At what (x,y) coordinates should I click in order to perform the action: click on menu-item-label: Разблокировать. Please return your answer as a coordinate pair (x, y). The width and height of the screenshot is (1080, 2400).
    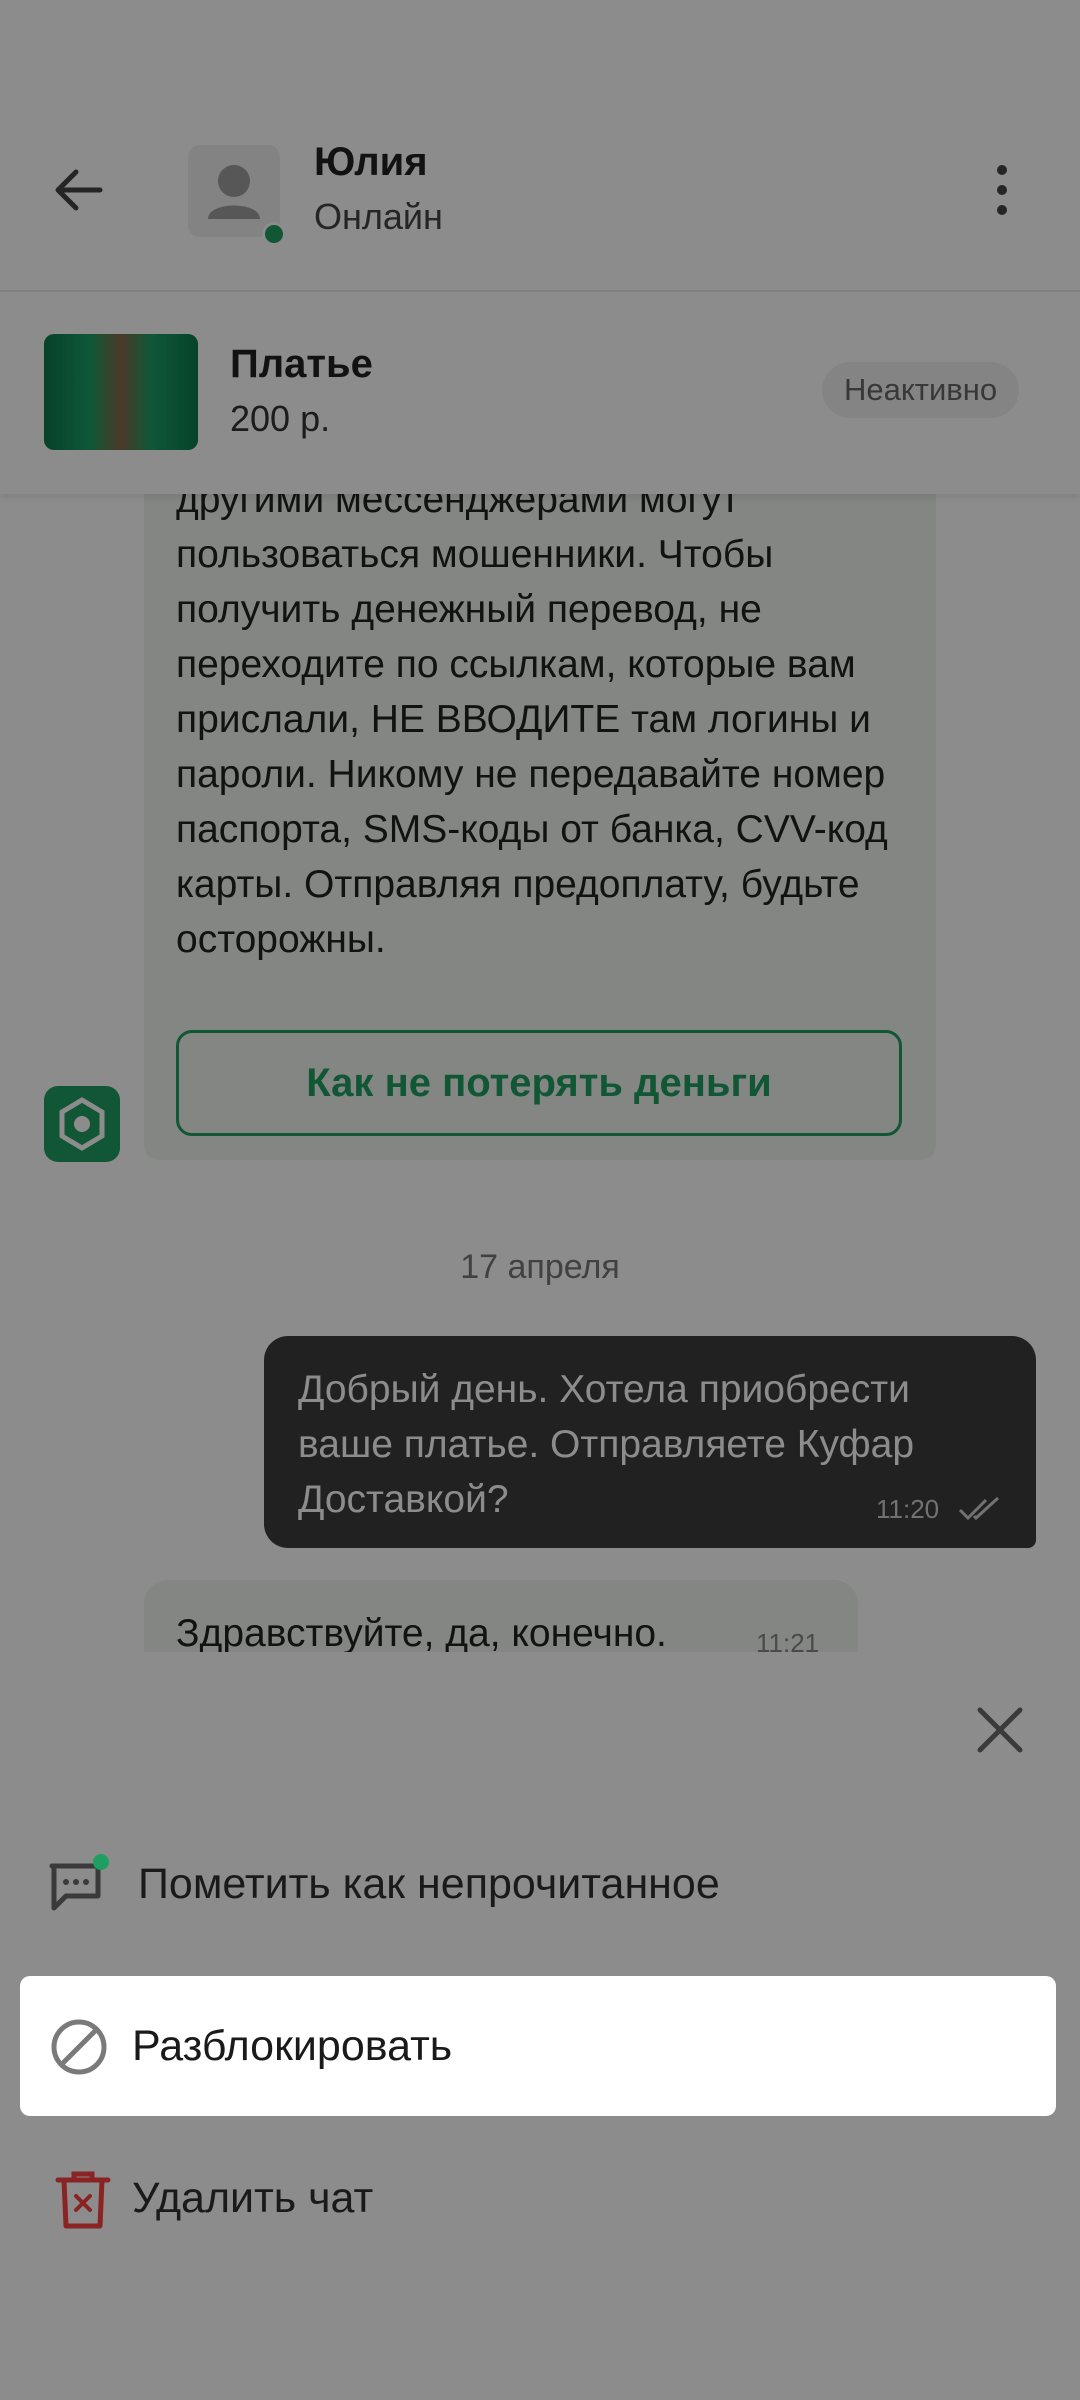
    Looking at the image, I should click on (292, 2046).